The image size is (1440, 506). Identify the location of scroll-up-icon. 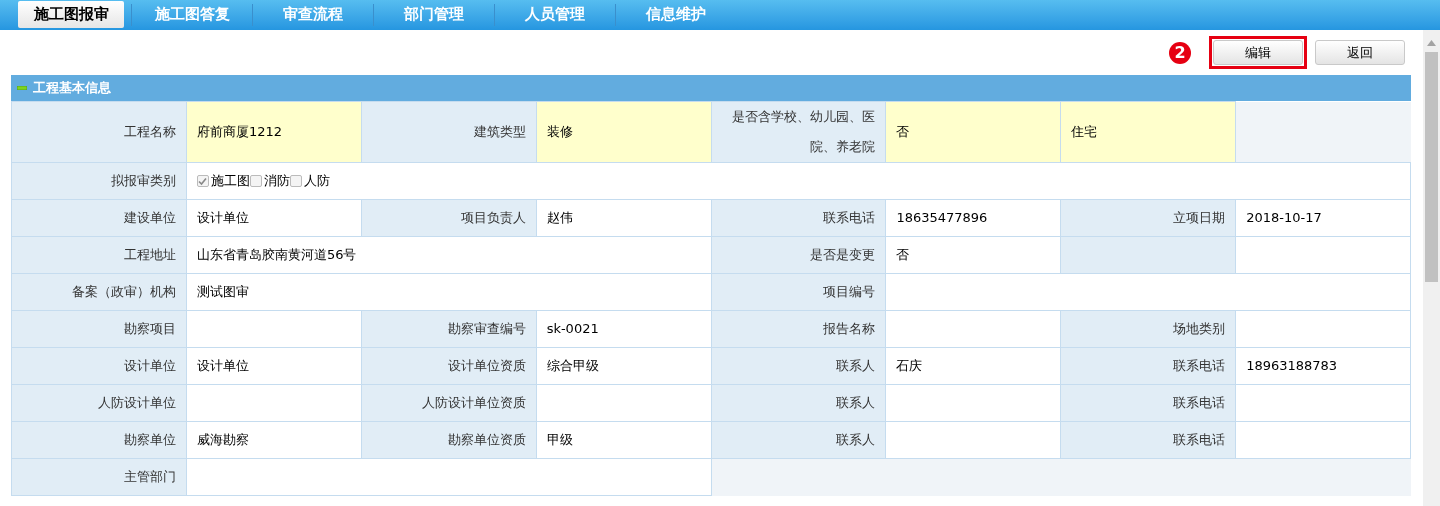
(1431, 43).